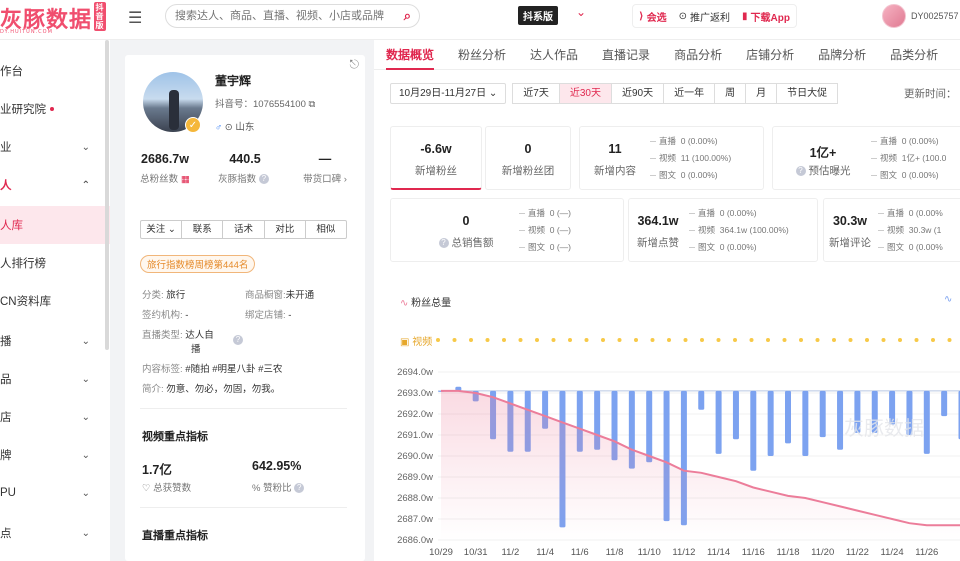  Describe the element at coordinates (415, 540) in the screenshot. I see `y-tick-label: 2686.0w` at that location.